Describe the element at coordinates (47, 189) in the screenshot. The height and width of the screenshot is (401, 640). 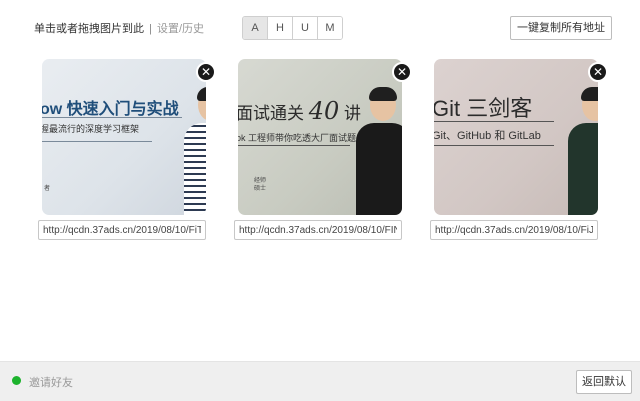
I see `thumbnail-small-text: 者` at that location.